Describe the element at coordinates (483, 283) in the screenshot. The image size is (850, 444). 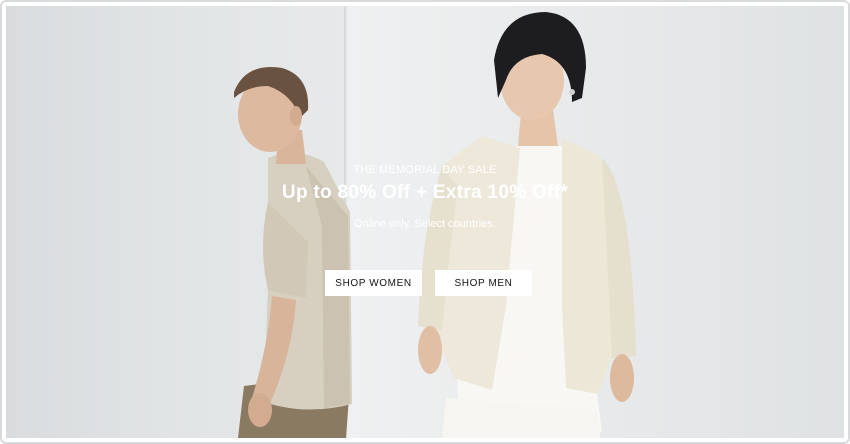
I see `shop-men-button: SHOP MEN` at that location.